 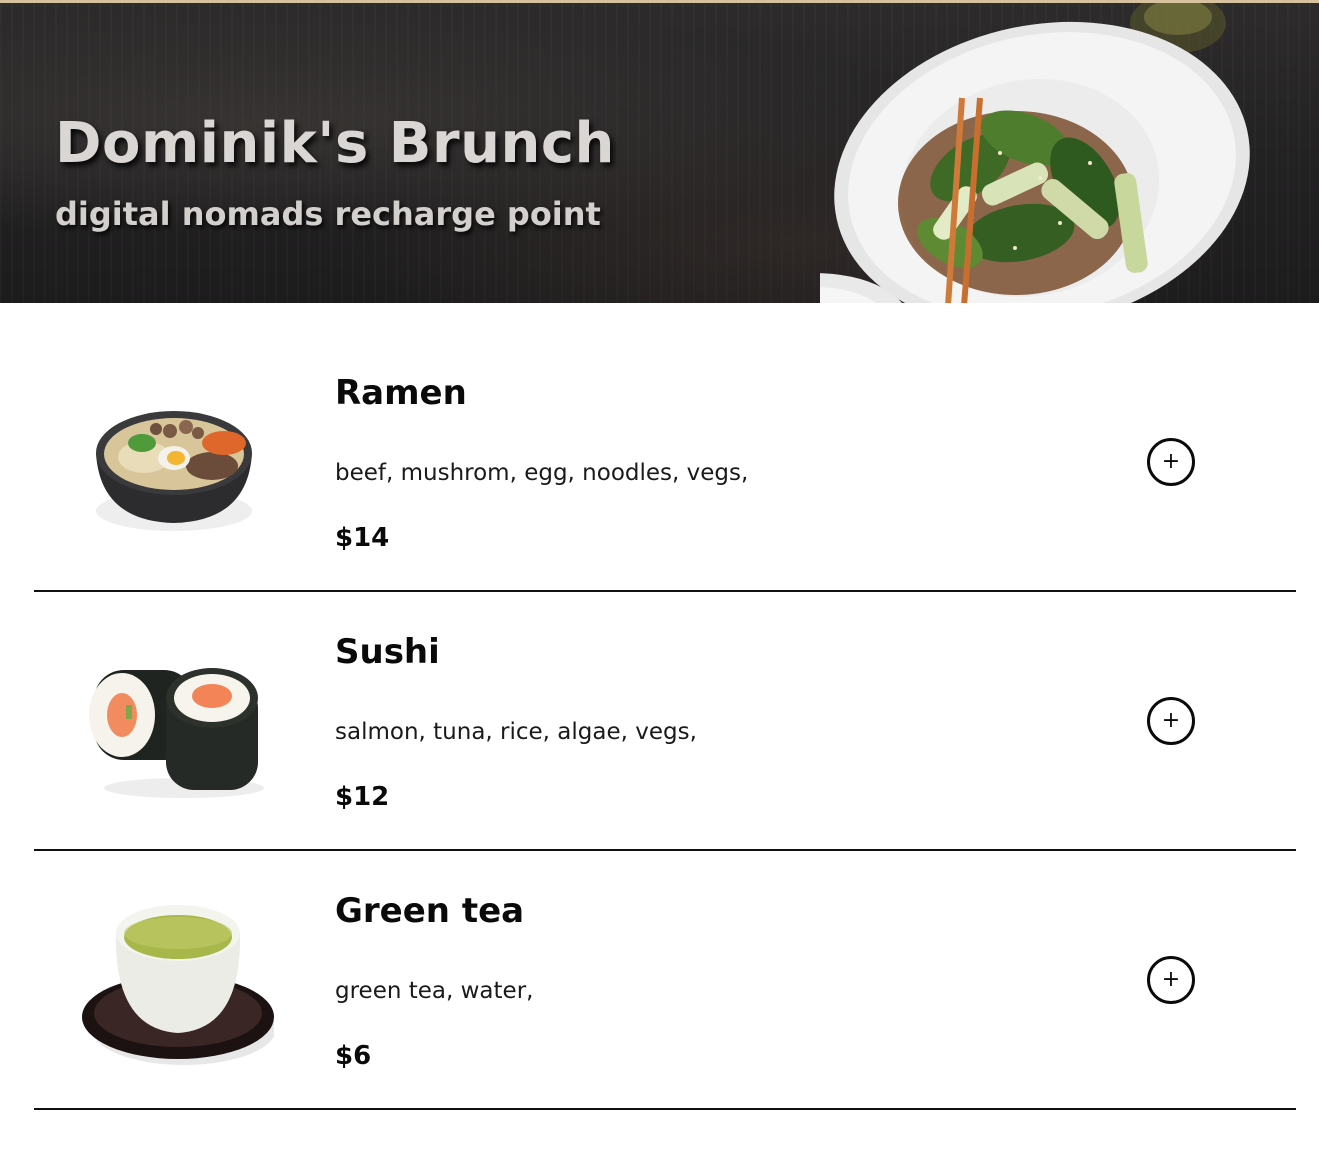 What do you see at coordinates (362, 797) in the screenshot?
I see `menu-item-price: $12` at bounding box center [362, 797].